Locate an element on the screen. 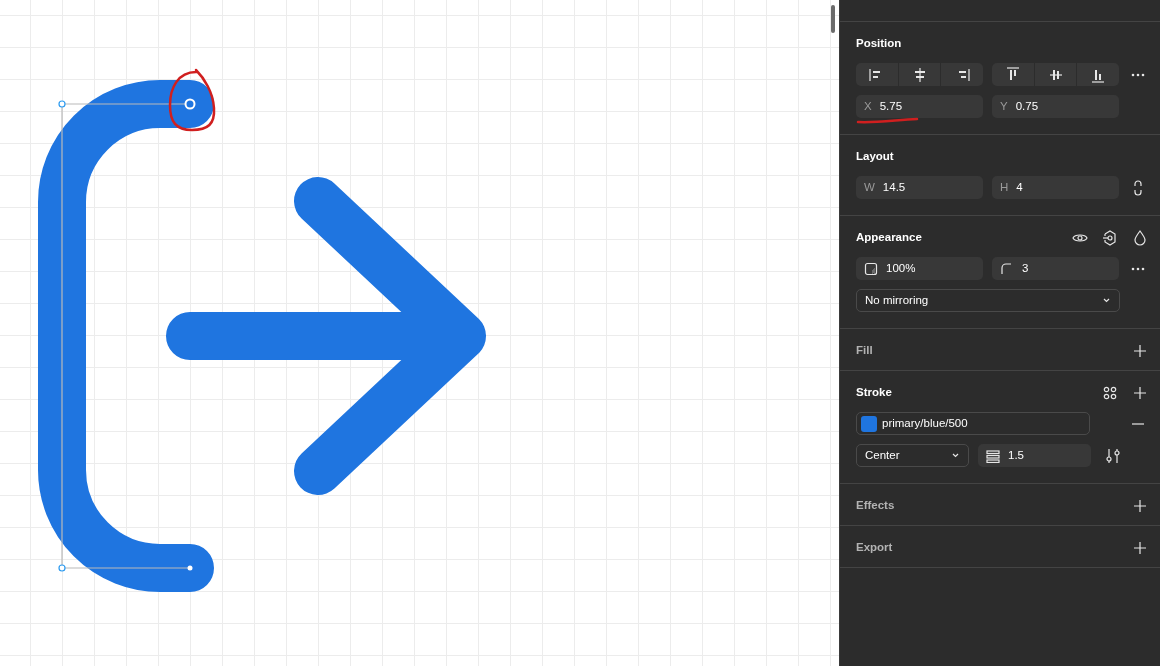  drop-icon is located at coordinates (1140, 237).